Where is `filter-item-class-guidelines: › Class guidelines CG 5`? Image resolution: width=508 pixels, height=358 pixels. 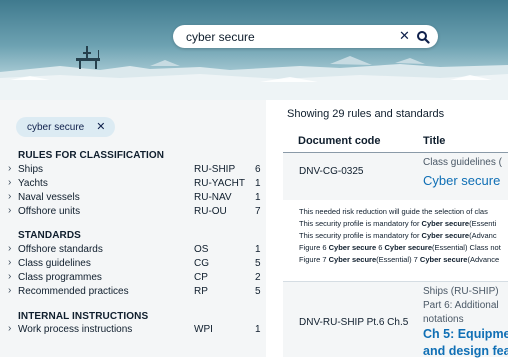 filter-item-class-guidelines: › Class guidelines CG 5 is located at coordinates (135, 264).